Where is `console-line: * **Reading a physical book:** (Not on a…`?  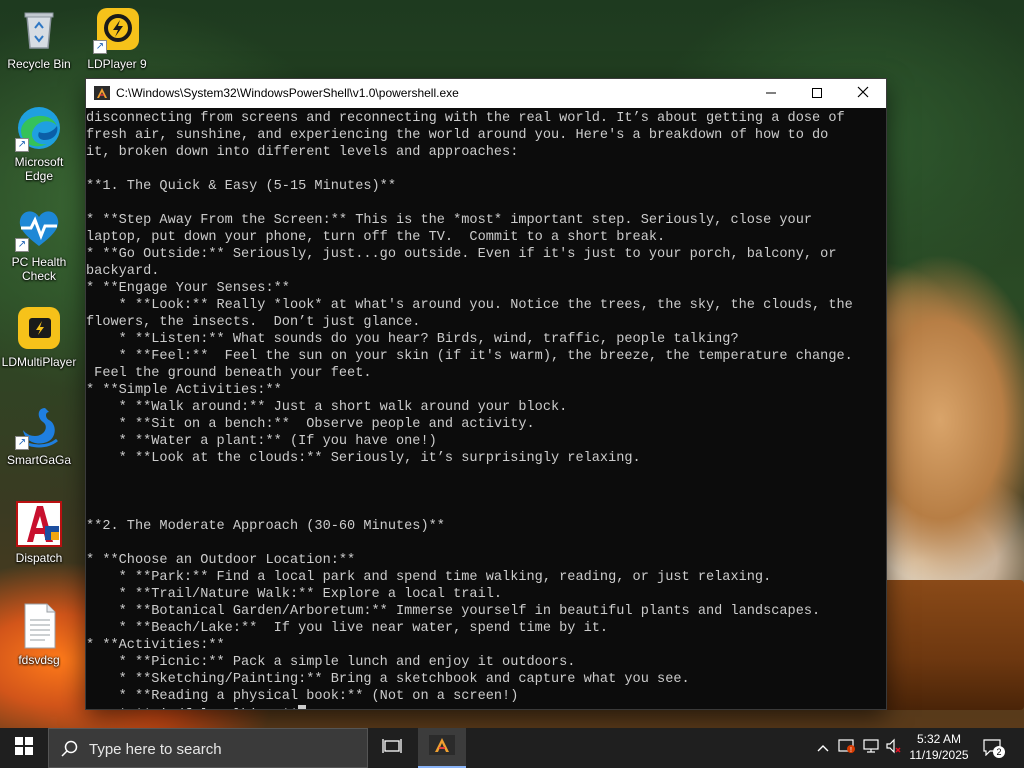 console-line: * **Reading a physical book:** (Not on a… is located at coordinates (302, 696).